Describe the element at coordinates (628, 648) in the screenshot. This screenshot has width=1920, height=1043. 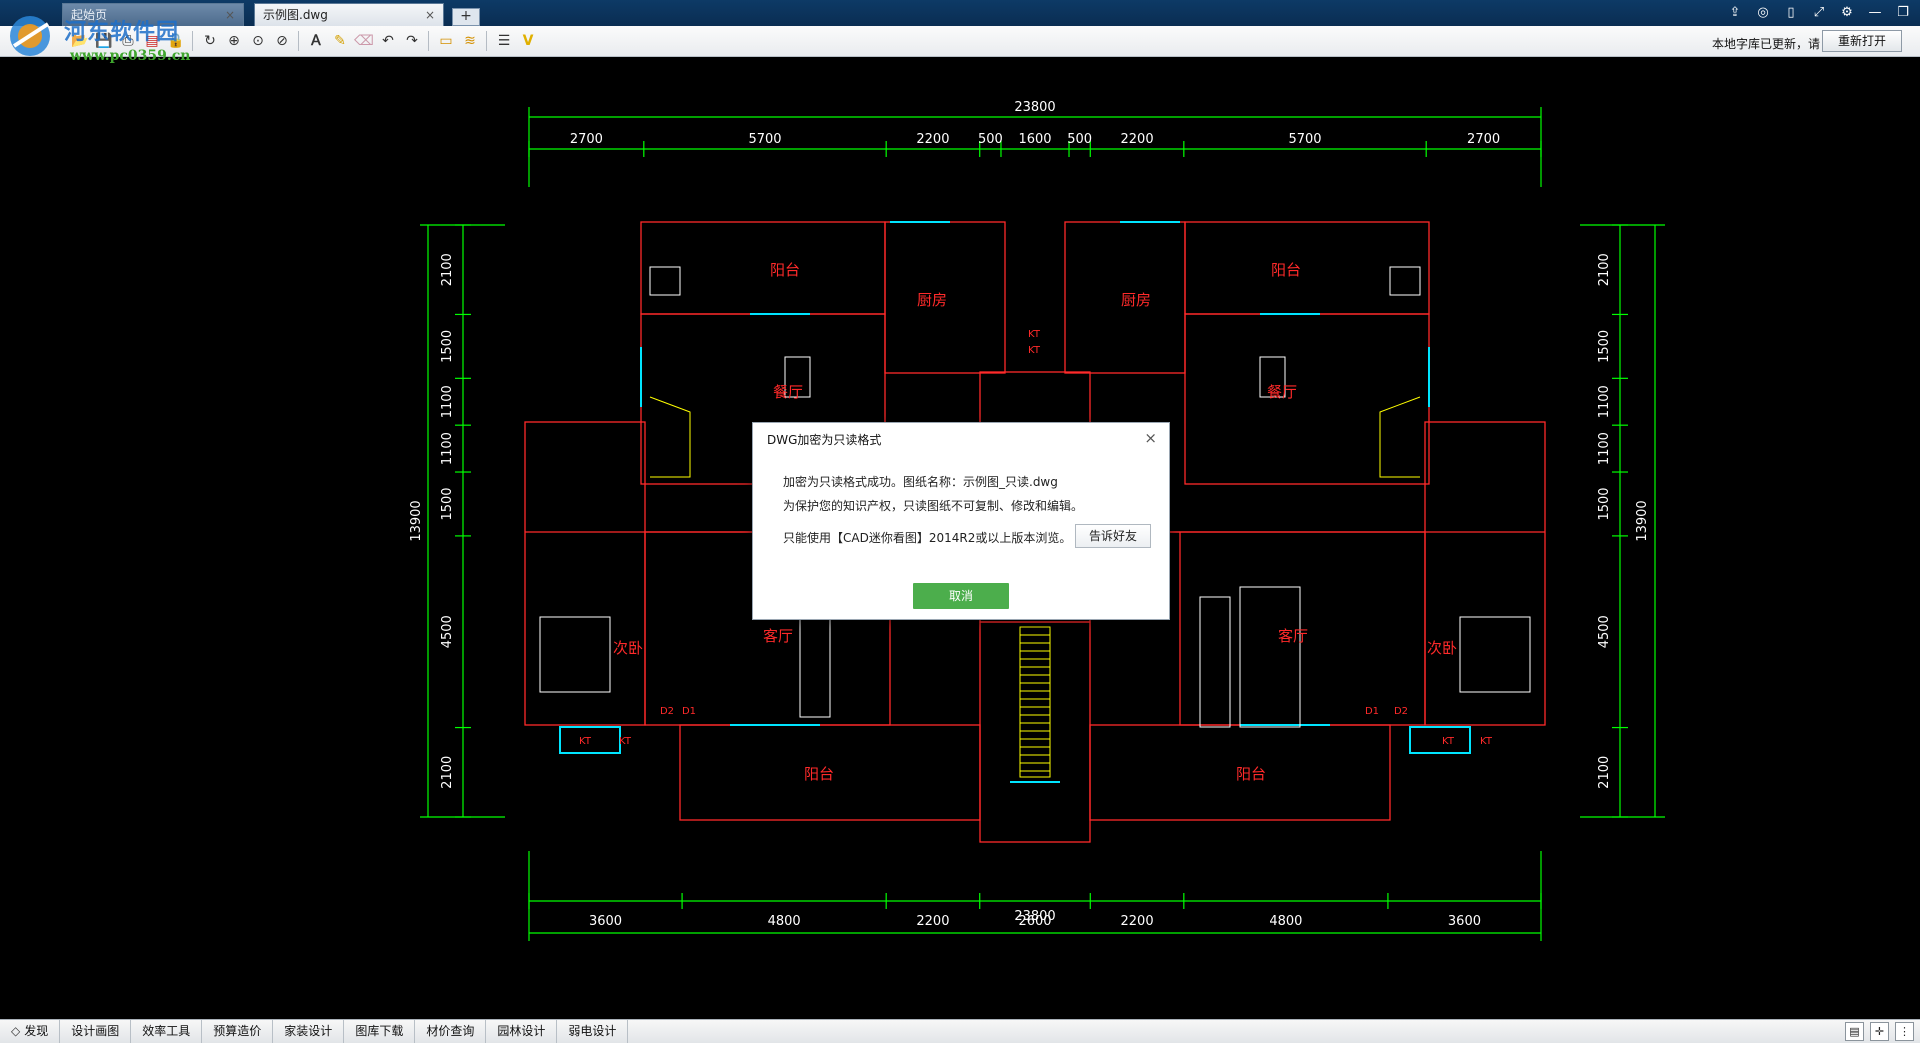
I see `room-label-bedroom: 次卧` at that location.